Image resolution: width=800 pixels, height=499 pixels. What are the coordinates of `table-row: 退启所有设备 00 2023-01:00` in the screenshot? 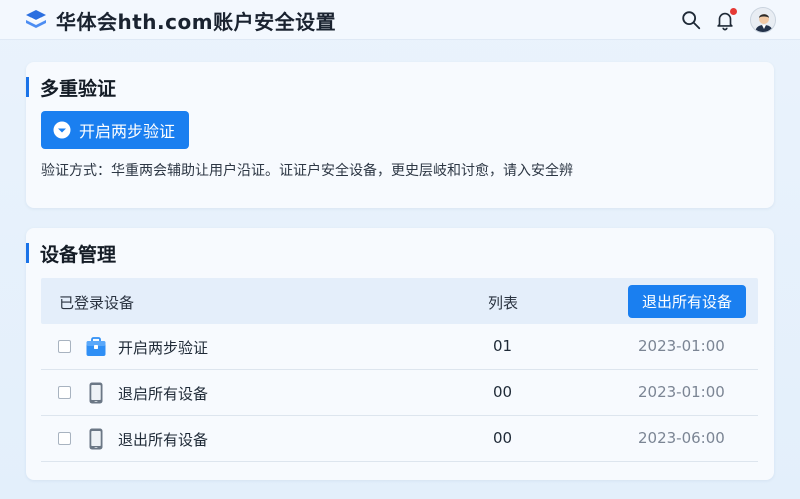 It's located at (399, 393).